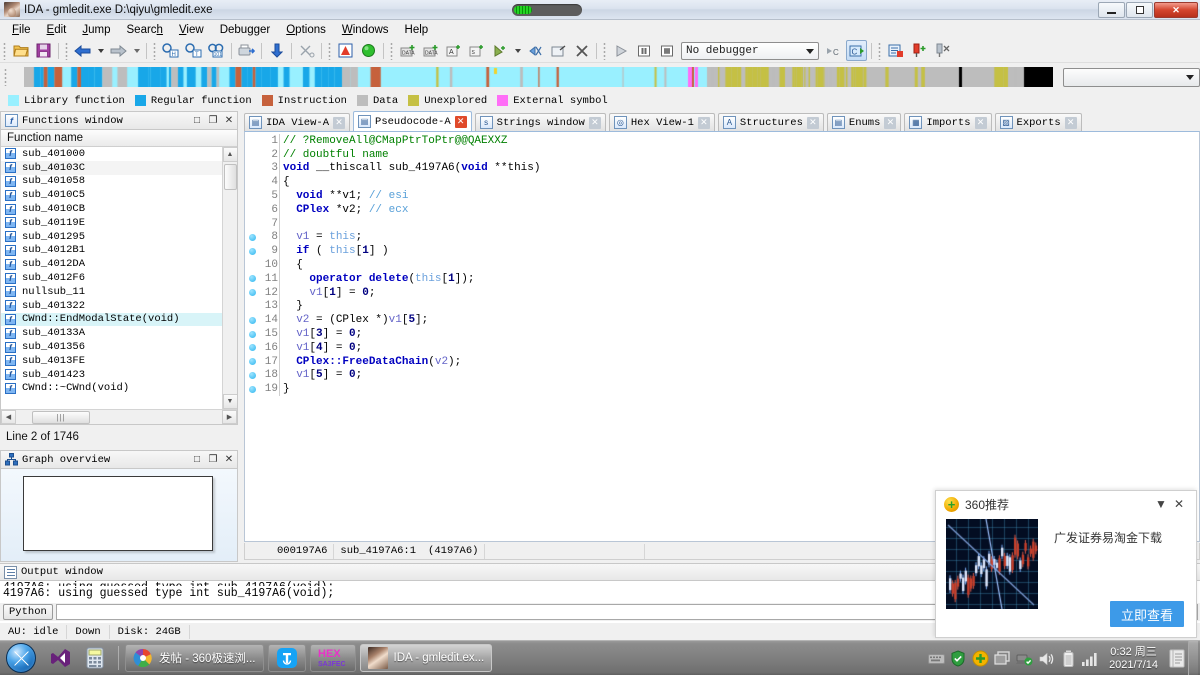 This screenshot has height=675, width=1200. I want to click on menu-jump: Jump, so click(96, 30).